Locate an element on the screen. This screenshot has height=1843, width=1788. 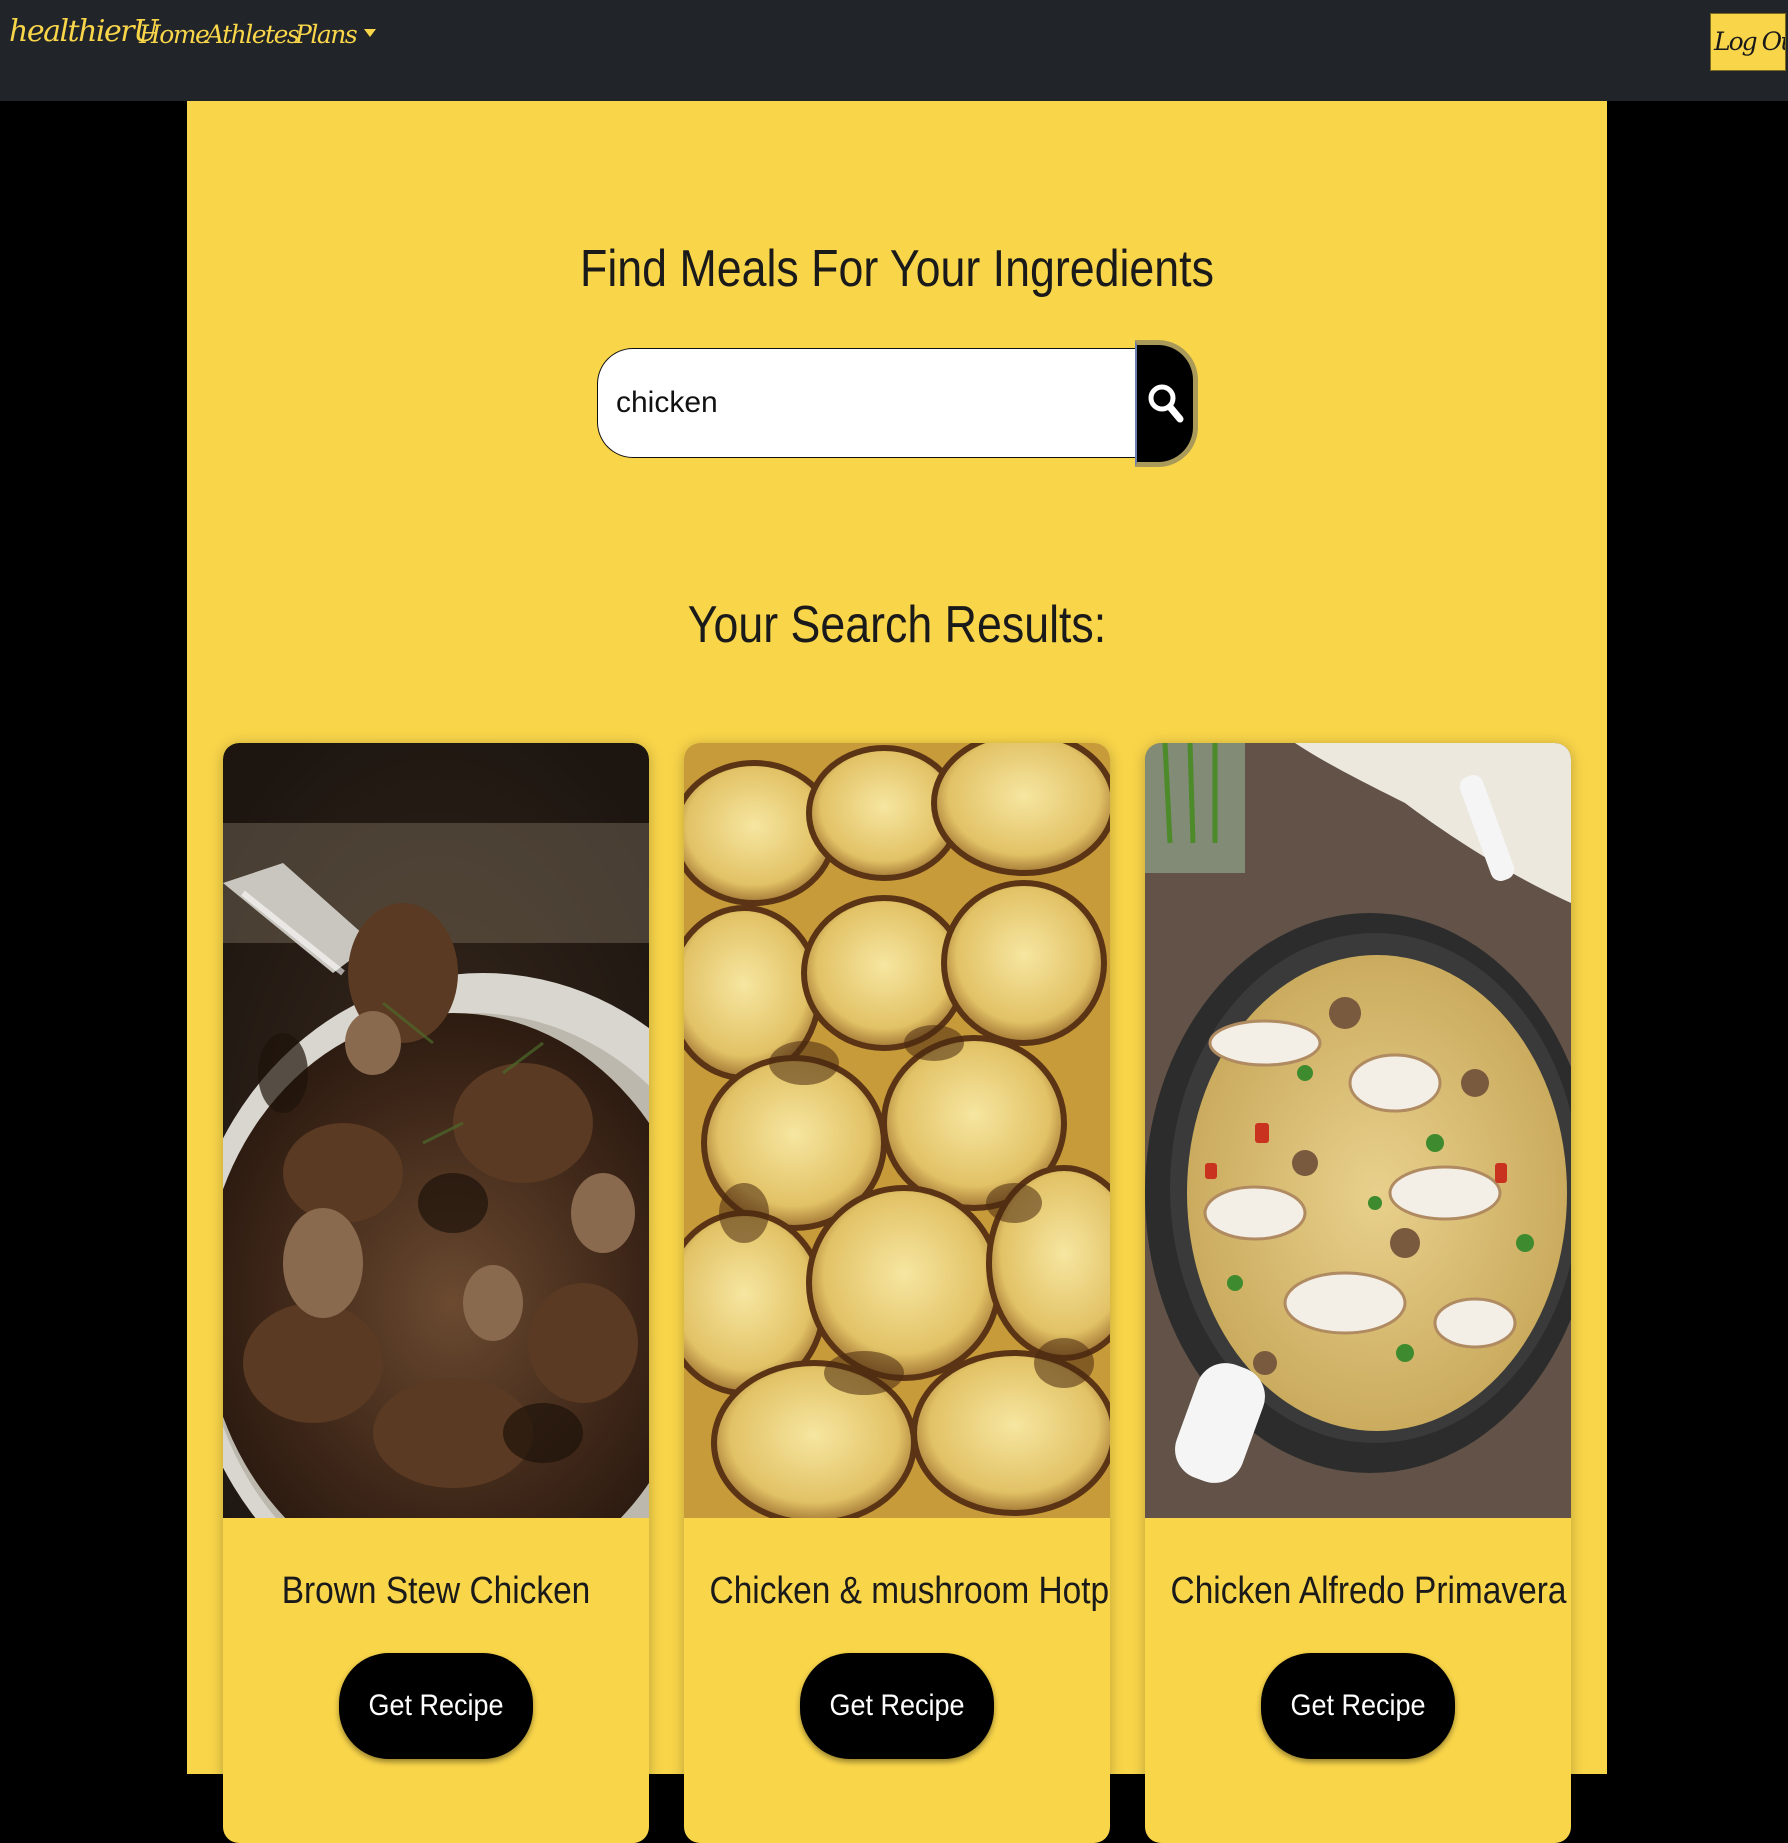
page-title: Find Meals For Your Ingredients is located at coordinates (897, 269).